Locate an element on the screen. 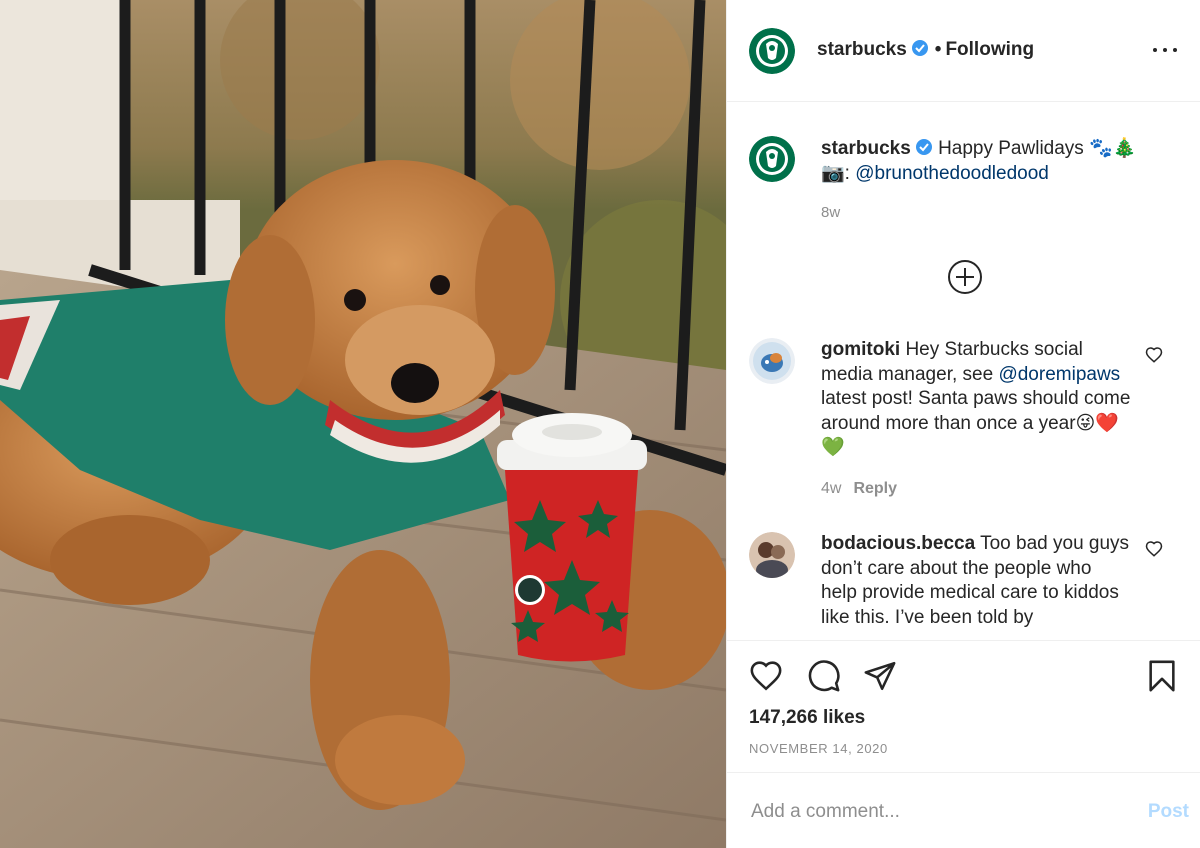  save-bookmark-icon is located at coordinates (1162, 676).